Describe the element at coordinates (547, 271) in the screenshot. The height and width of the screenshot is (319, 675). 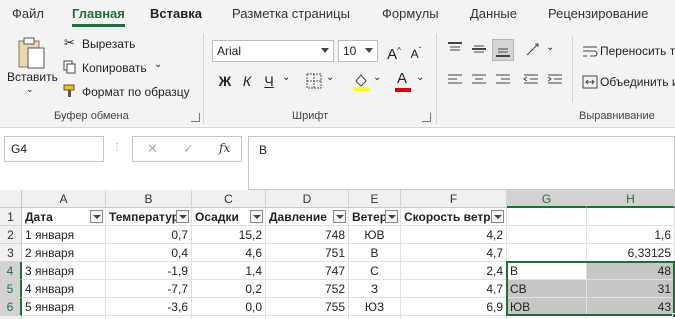
I see `cell-g4: В` at that location.